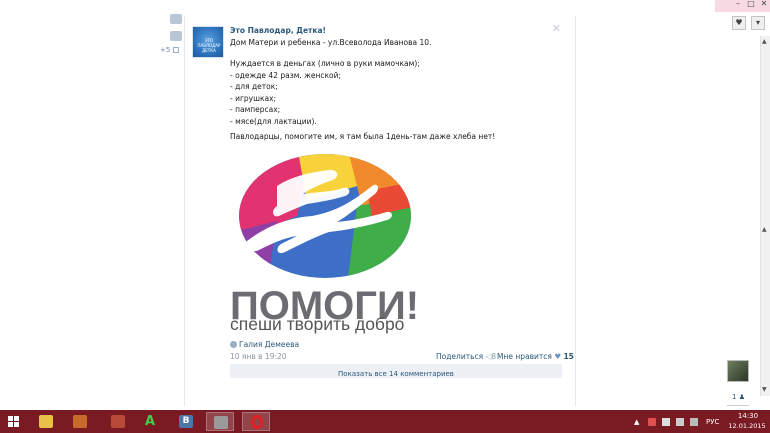 This screenshot has height=433, width=770. What do you see at coordinates (694, 422) in the screenshot?
I see `volume-icon` at bounding box center [694, 422].